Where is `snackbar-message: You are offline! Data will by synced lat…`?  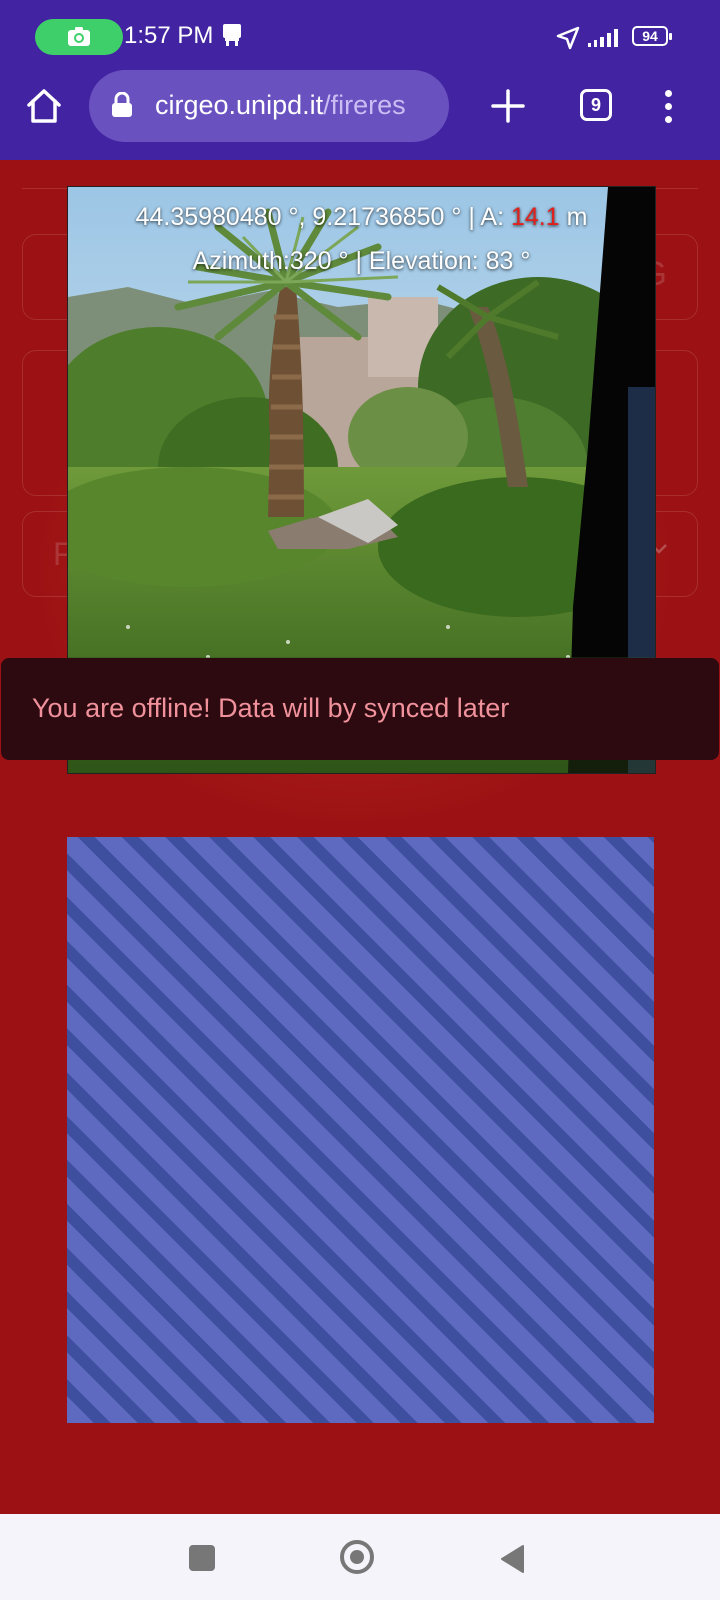 snackbar-message: You are offline! Data will by synced lat… is located at coordinates (271, 708).